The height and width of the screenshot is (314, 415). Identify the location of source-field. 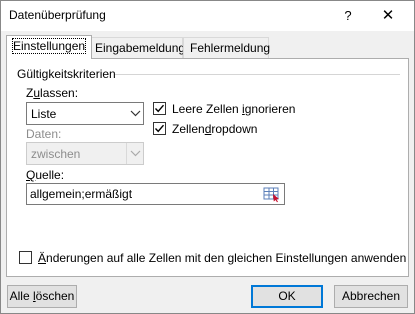
(155, 194).